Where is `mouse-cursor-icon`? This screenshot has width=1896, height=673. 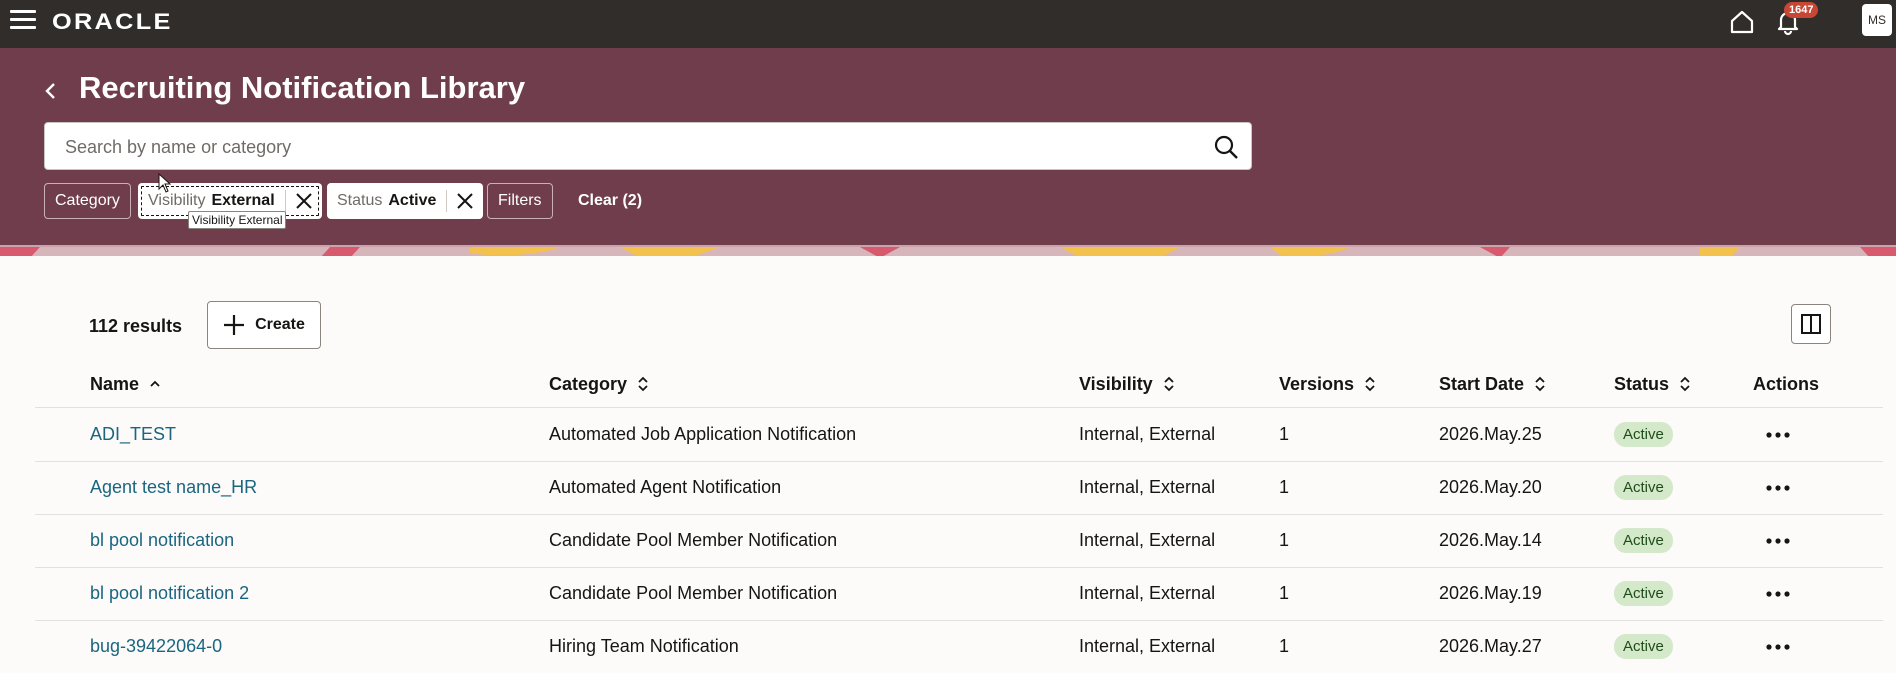
mouse-cursor-icon is located at coordinates (165, 183).